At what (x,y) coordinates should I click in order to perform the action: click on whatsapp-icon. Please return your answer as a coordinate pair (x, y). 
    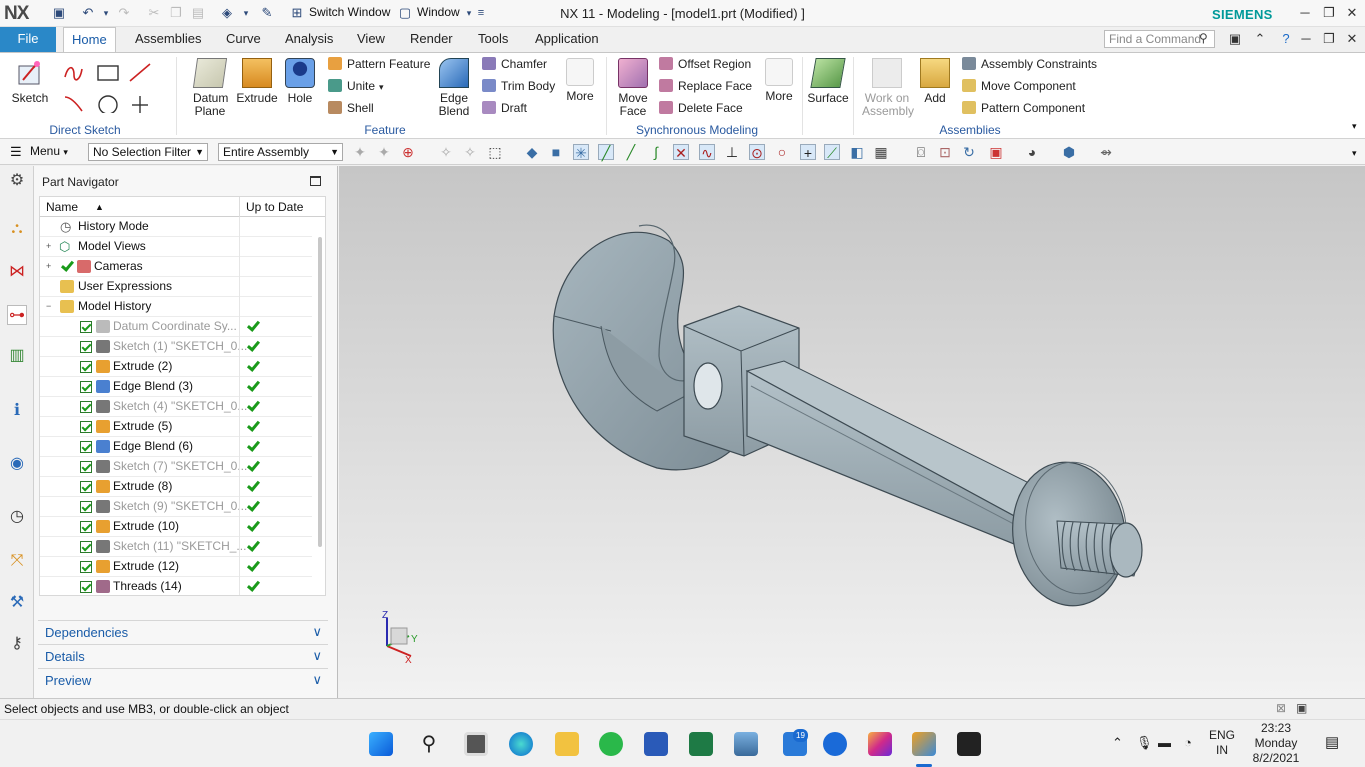
    Looking at the image, I should click on (611, 744).